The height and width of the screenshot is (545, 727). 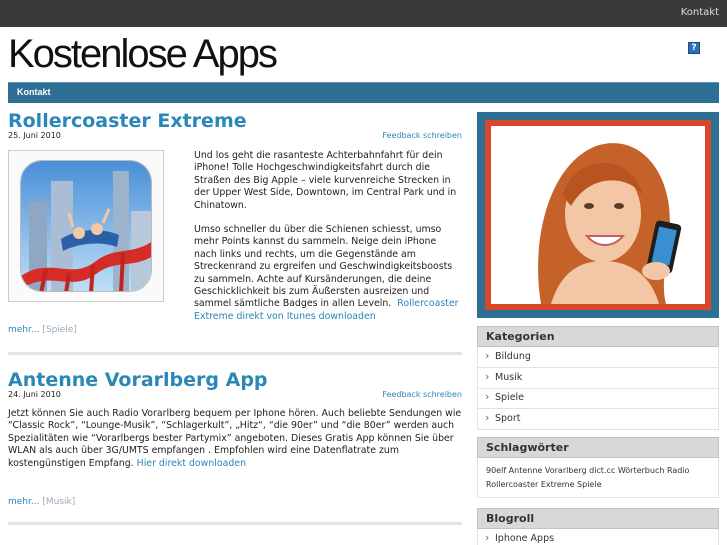 What do you see at coordinates (59, 330) in the screenshot?
I see `category-link: [Spiele]` at bounding box center [59, 330].